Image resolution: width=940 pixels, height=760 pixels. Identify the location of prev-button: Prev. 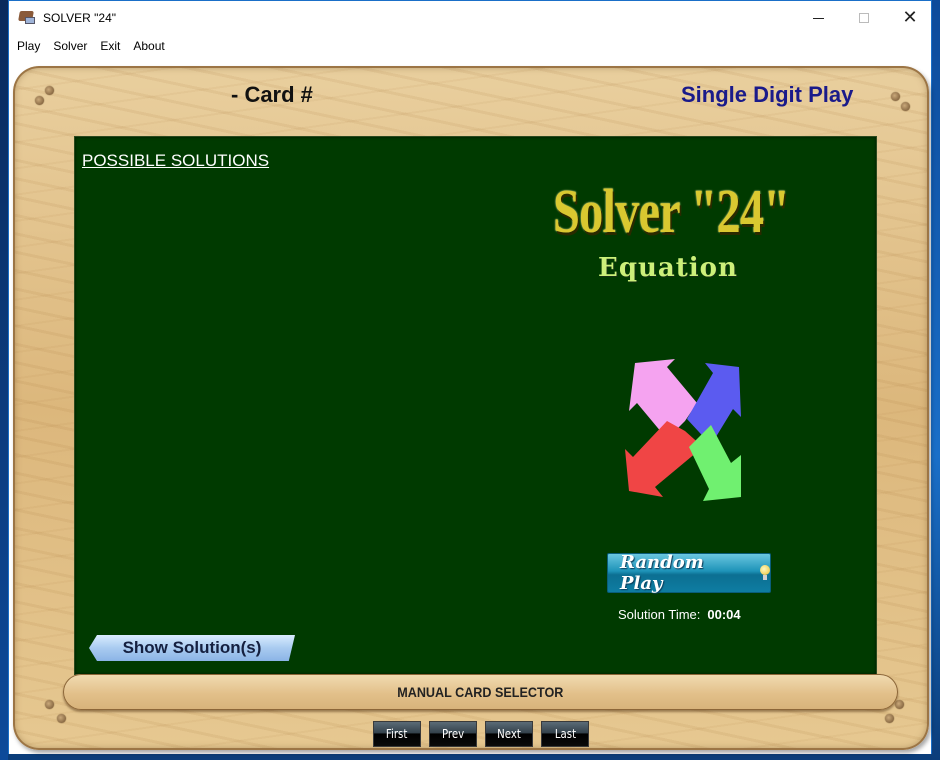
(453, 734).